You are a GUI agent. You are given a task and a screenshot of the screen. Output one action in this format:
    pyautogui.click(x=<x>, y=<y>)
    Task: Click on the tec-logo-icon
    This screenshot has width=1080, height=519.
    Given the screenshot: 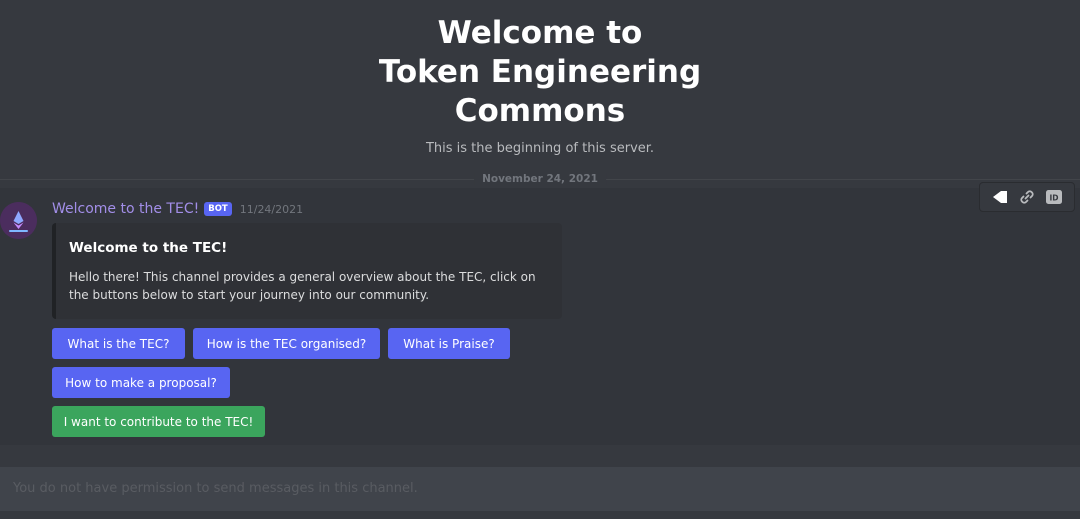 What is the action you would take?
    pyautogui.click(x=18, y=220)
    